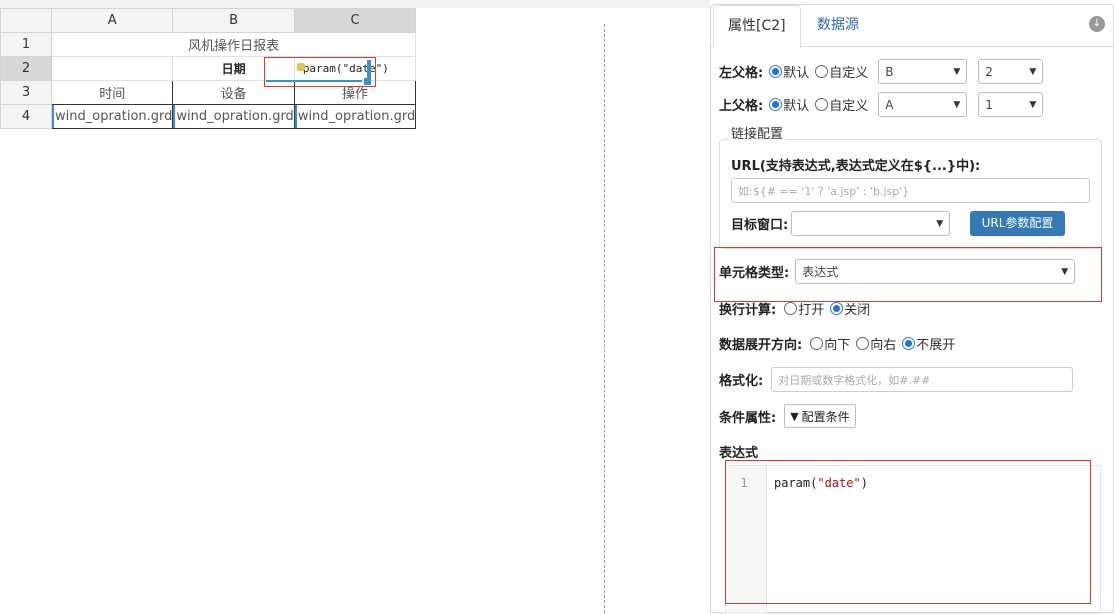 The height and width of the screenshot is (614, 1114). What do you see at coordinates (913, 539) in the screenshot?
I see `expression-editor: 1 param("date")` at bounding box center [913, 539].